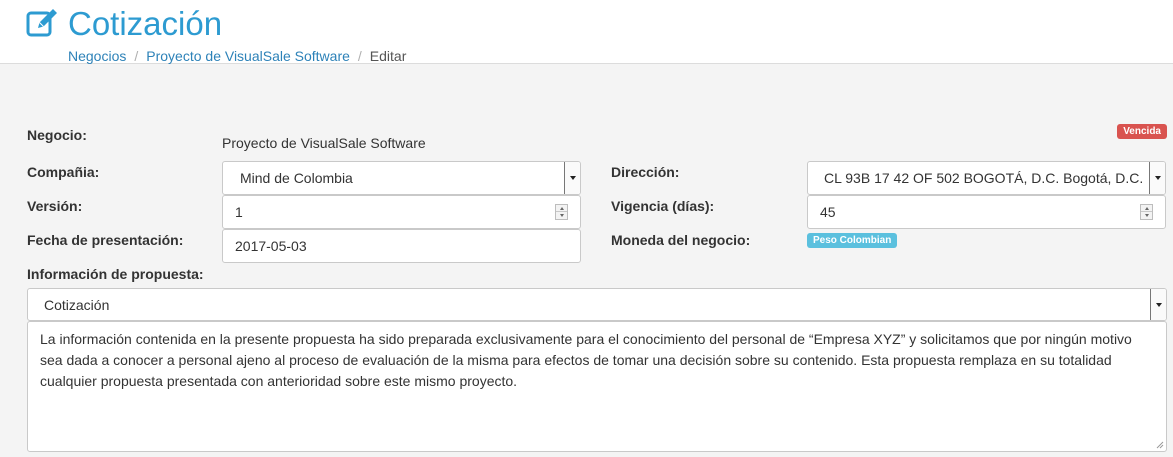 This screenshot has width=1173, height=457. What do you see at coordinates (597, 304) in the screenshot?
I see `propuesta-select: Cotización` at bounding box center [597, 304].